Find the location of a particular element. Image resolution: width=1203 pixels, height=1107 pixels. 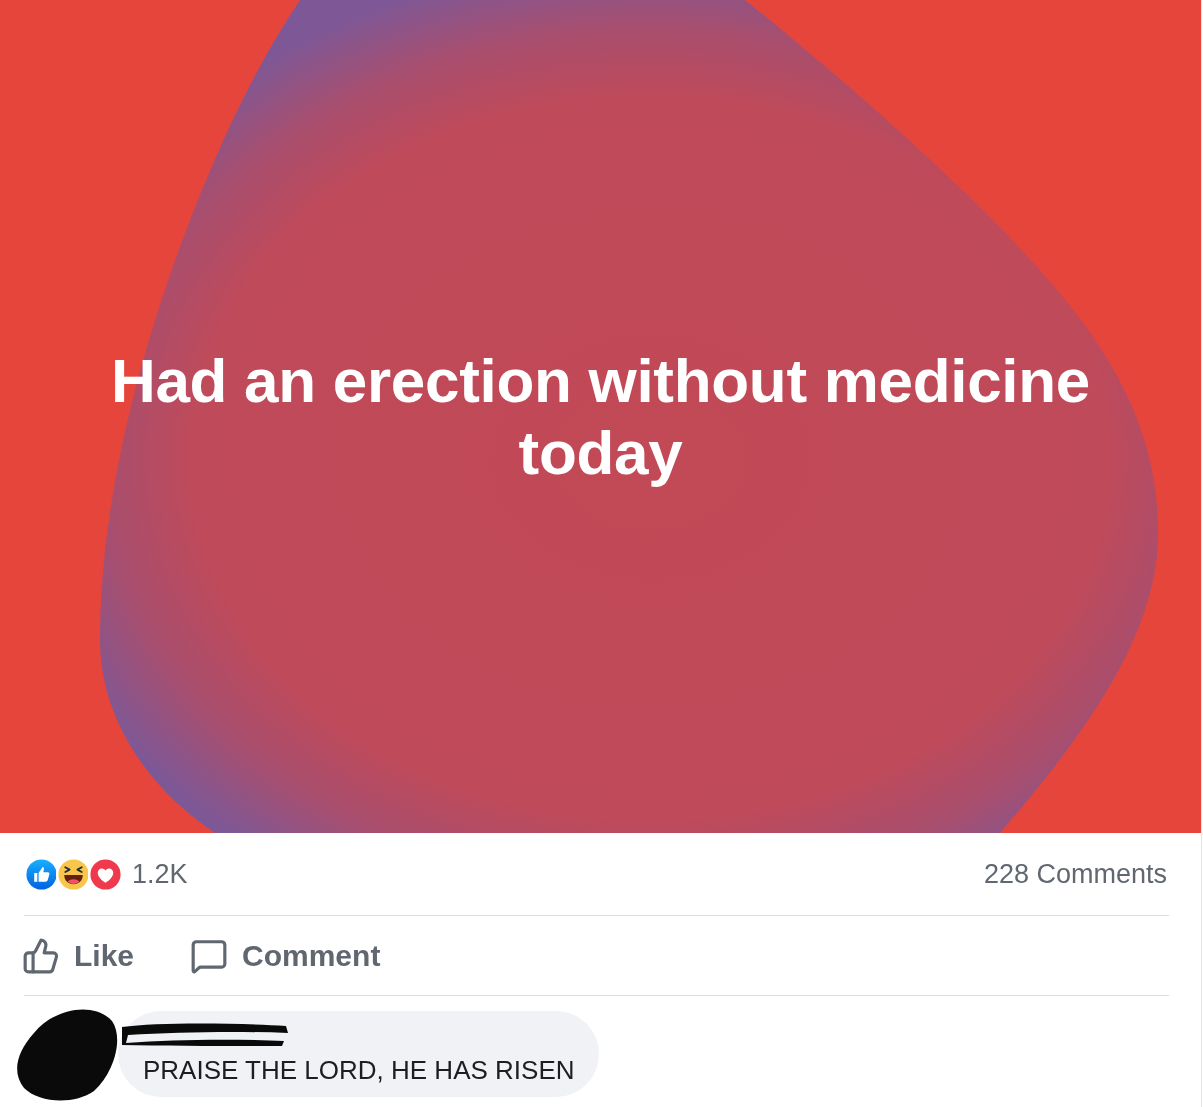

comment-button: Comment is located at coordinates (285, 955).